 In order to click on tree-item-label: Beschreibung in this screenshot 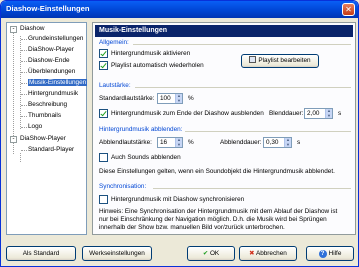, I will do `click(48, 104)`.